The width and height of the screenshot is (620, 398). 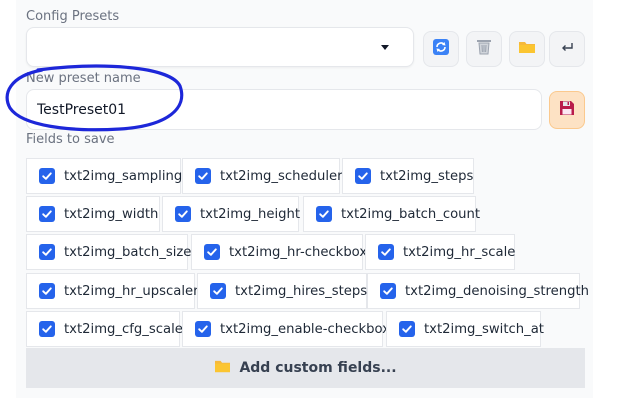 I want to click on chevron-down-icon, so click(x=385, y=47).